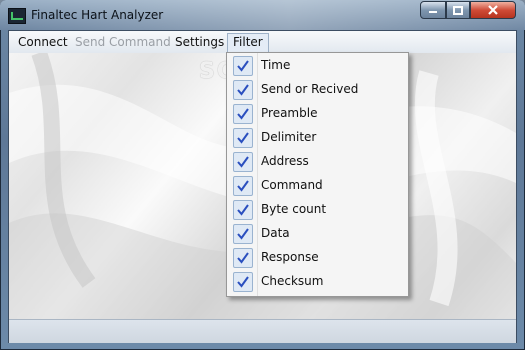 This screenshot has width=525, height=350. I want to click on filter-item-delimiter: Delimiter, so click(317, 138).